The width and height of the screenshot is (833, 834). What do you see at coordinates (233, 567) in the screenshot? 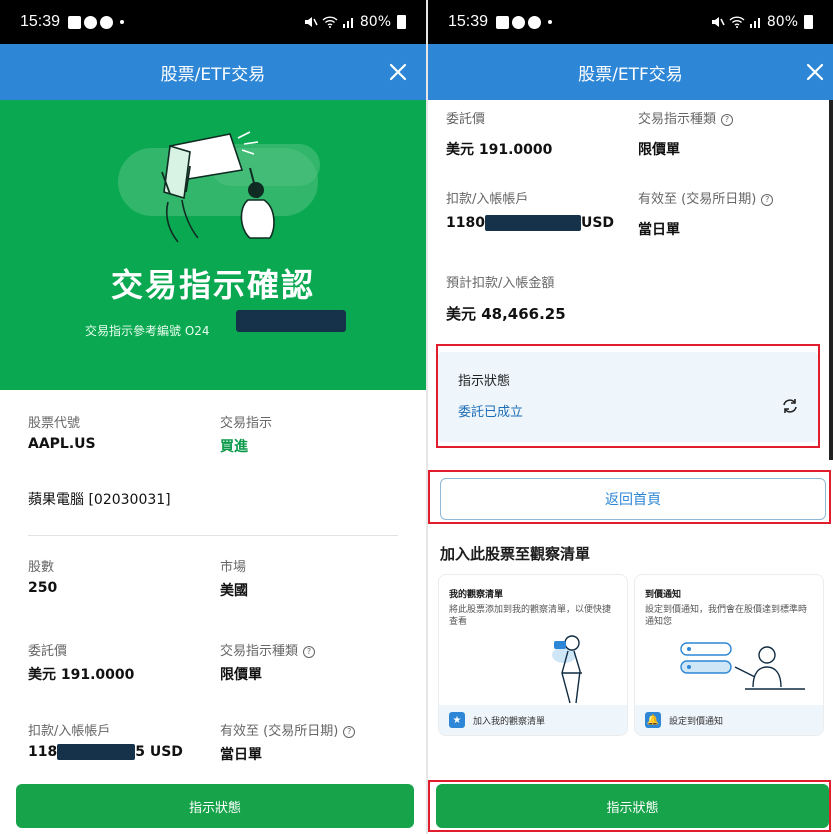
I see `market-label: 市場` at bounding box center [233, 567].